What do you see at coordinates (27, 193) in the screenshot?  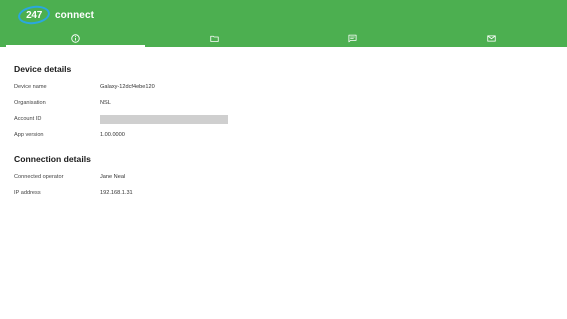 I see `detail-label: IP address` at bounding box center [27, 193].